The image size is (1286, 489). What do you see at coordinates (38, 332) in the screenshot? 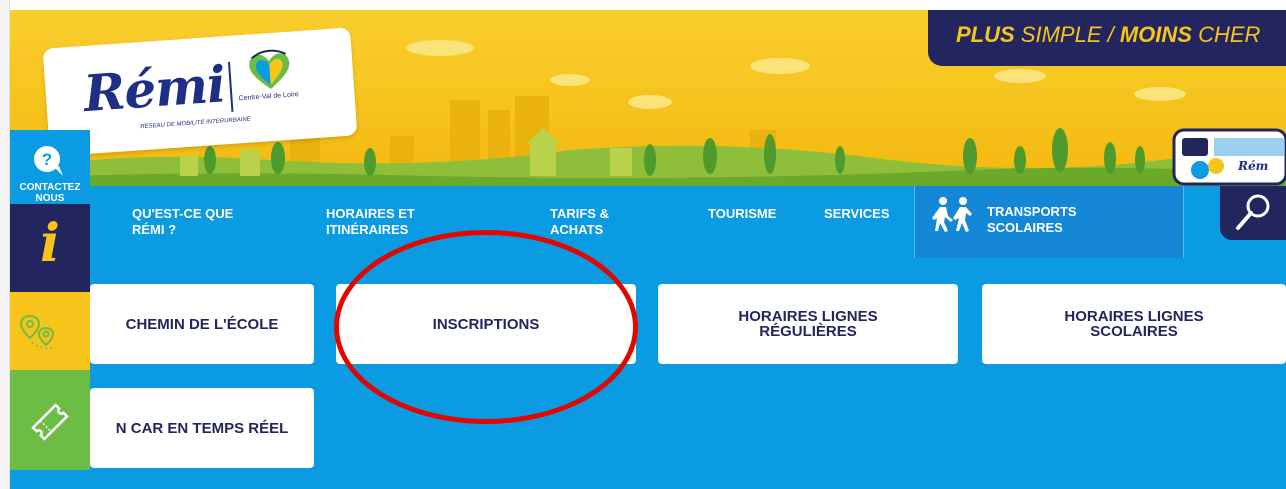
I see `map-pins-icon` at bounding box center [38, 332].